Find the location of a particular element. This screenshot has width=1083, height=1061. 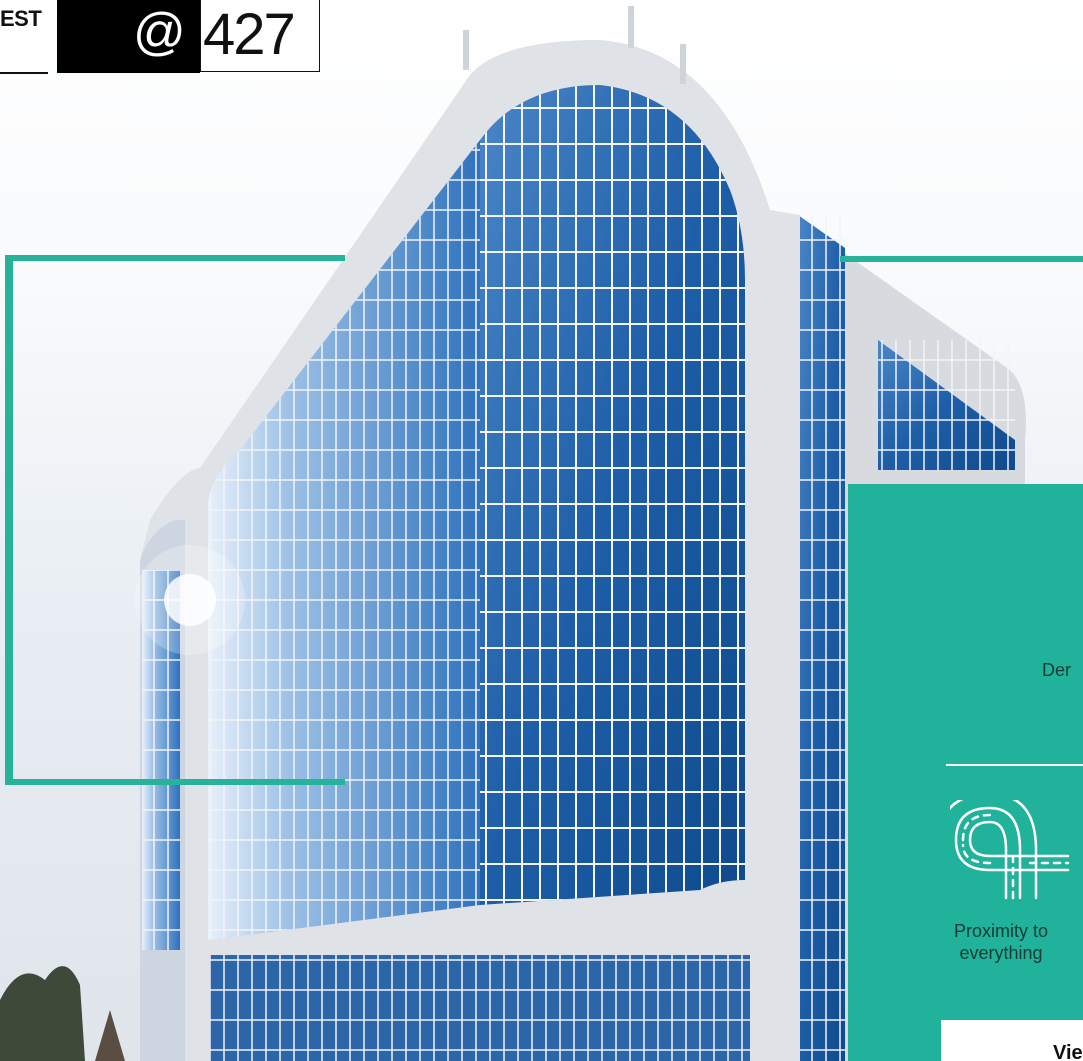

view-button: Vie is located at coordinates (1012, 1040).